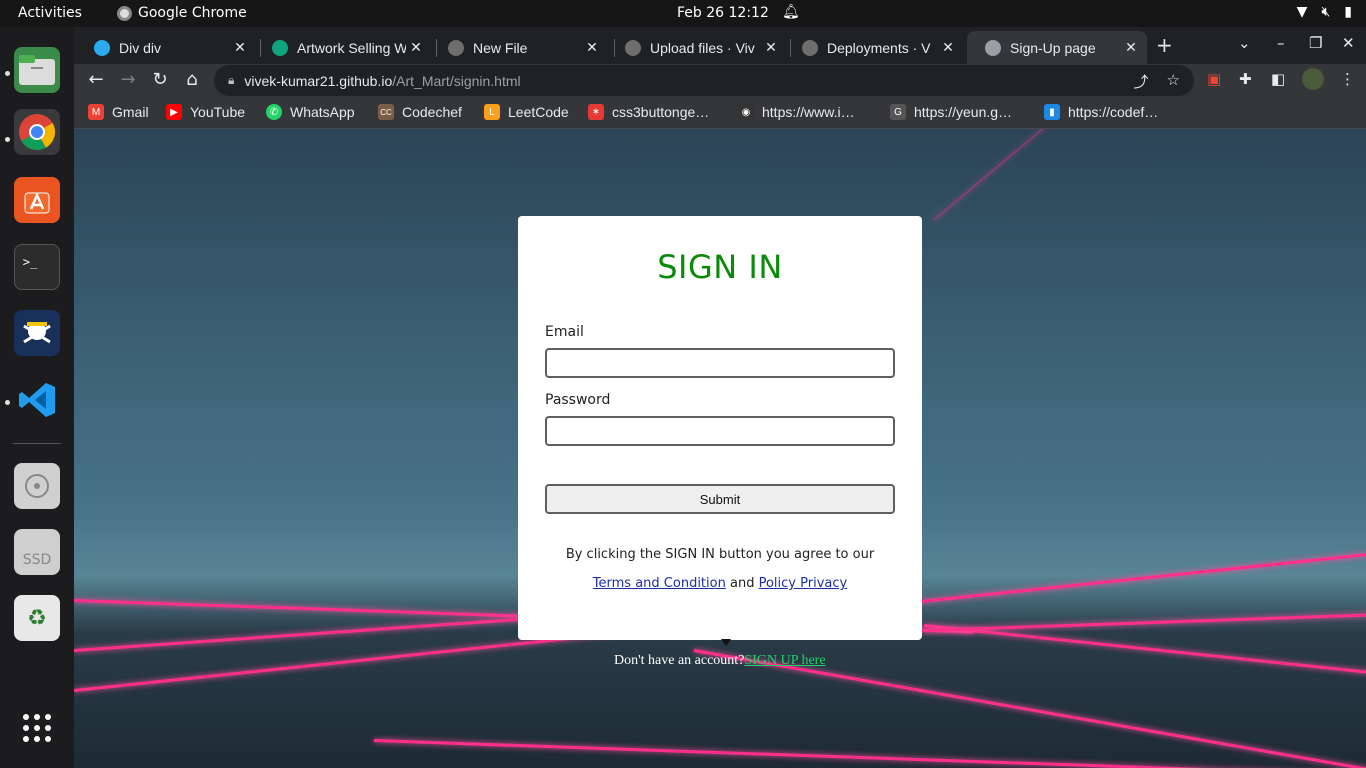  I want to click on leetcode-icon: L, so click(492, 112).